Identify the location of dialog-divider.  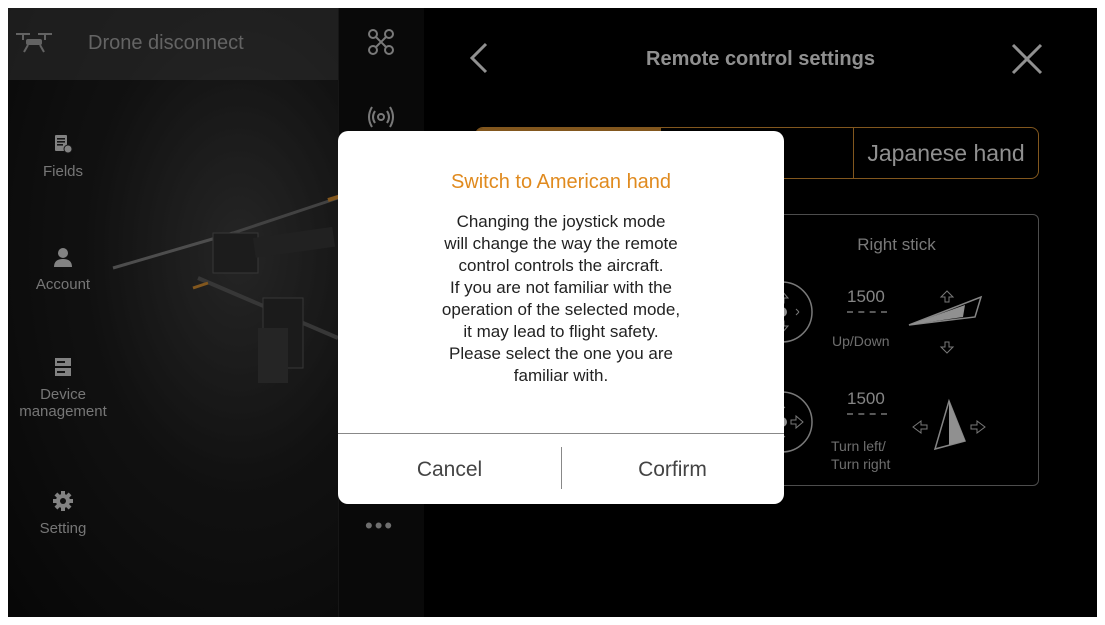
(561, 433).